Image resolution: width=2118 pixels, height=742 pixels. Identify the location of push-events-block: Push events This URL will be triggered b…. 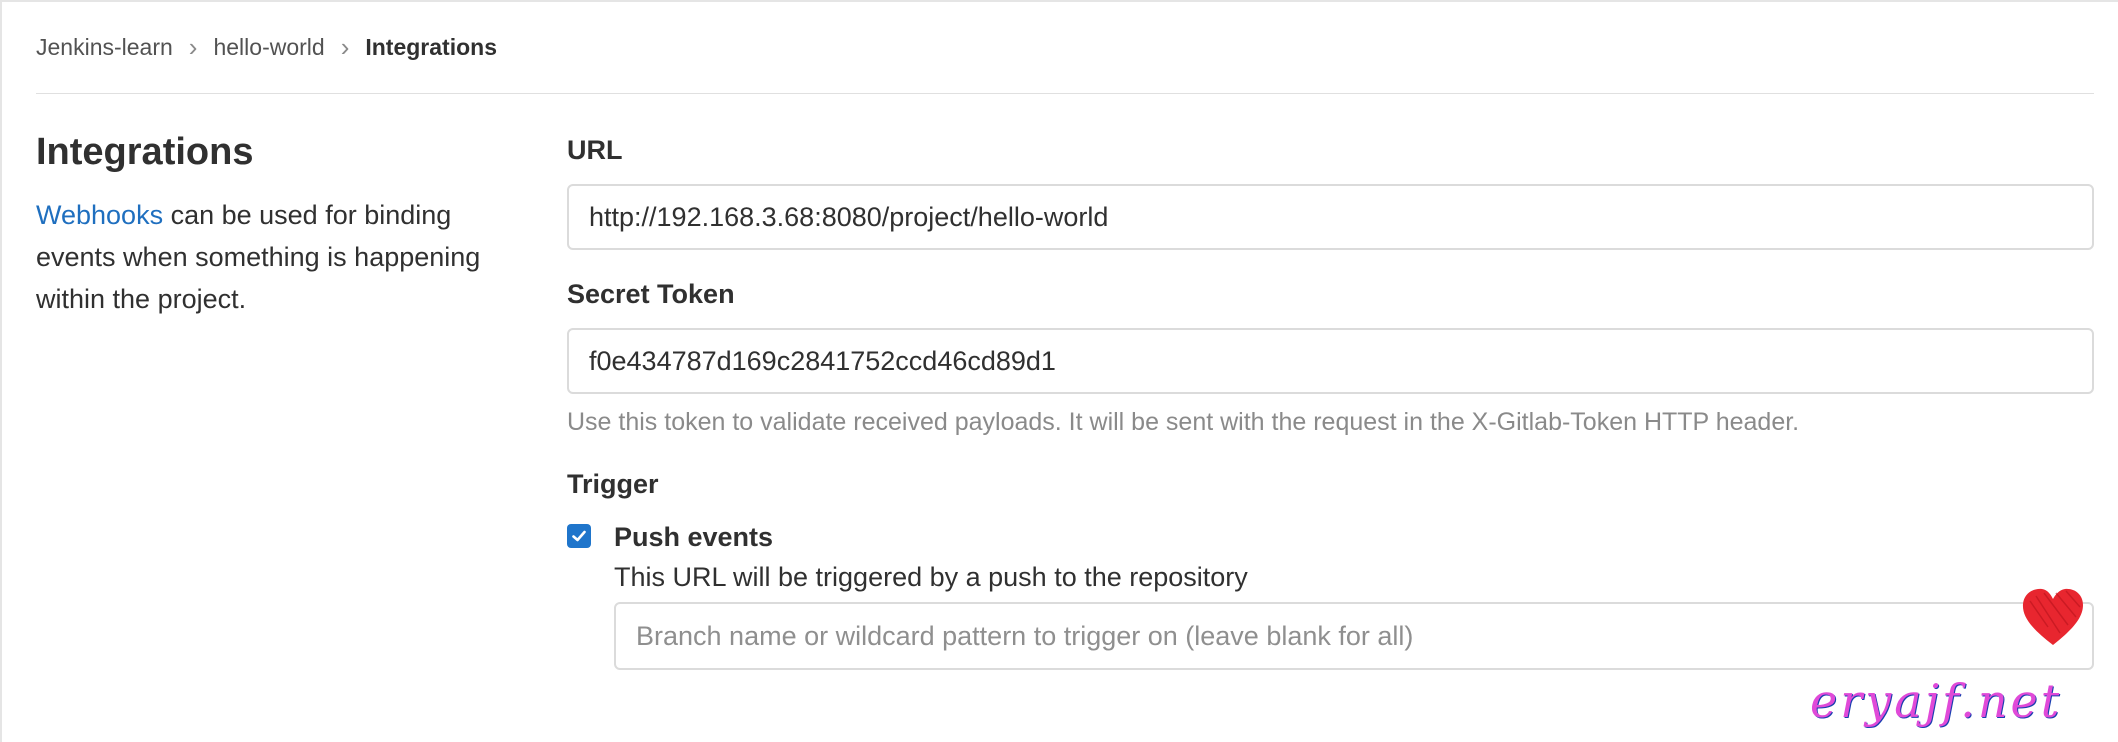
(1354, 594).